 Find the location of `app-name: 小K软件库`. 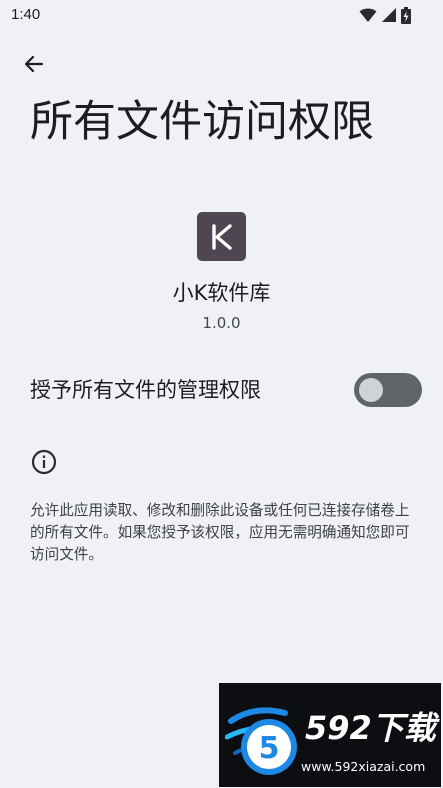

app-name: 小K软件库 is located at coordinates (221, 293).